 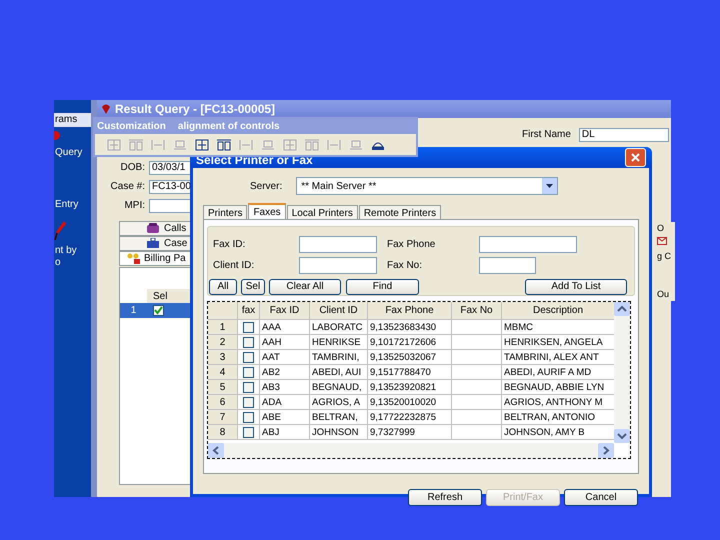 I want to click on row-number: 7, so click(x=223, y=417).